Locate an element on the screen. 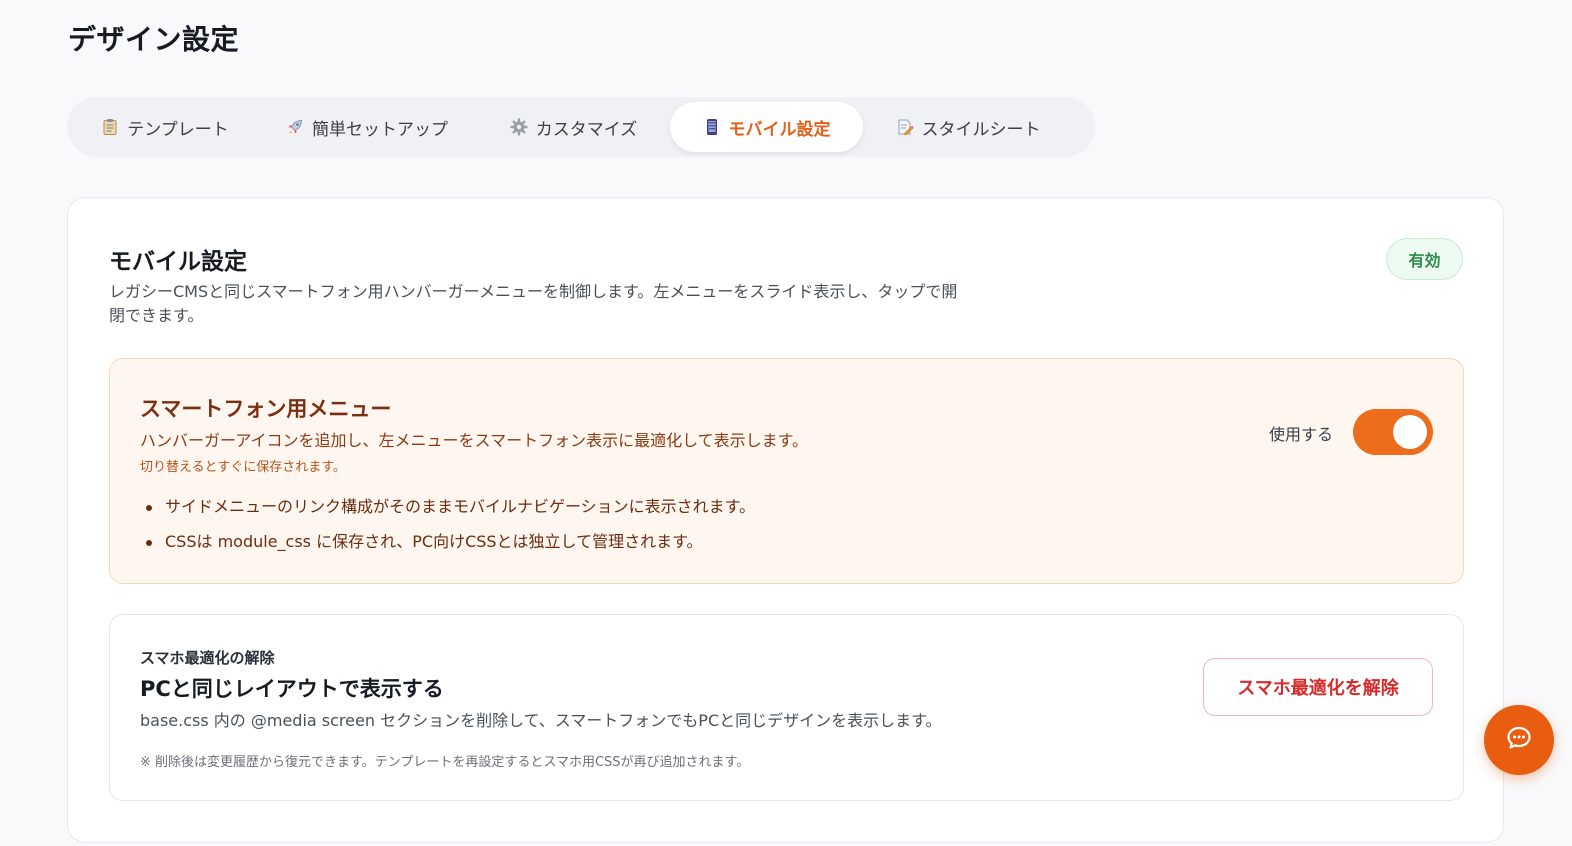 The image size is (1572, 846). gear-icon is located at coordinates (519, 127).